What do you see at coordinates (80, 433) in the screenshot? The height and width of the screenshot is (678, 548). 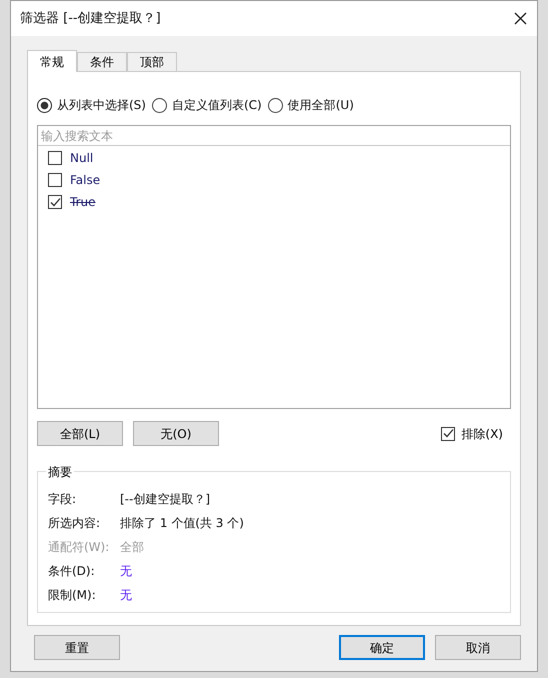 I see `list-button: 全部(L)` at bounding box center [80, 433].